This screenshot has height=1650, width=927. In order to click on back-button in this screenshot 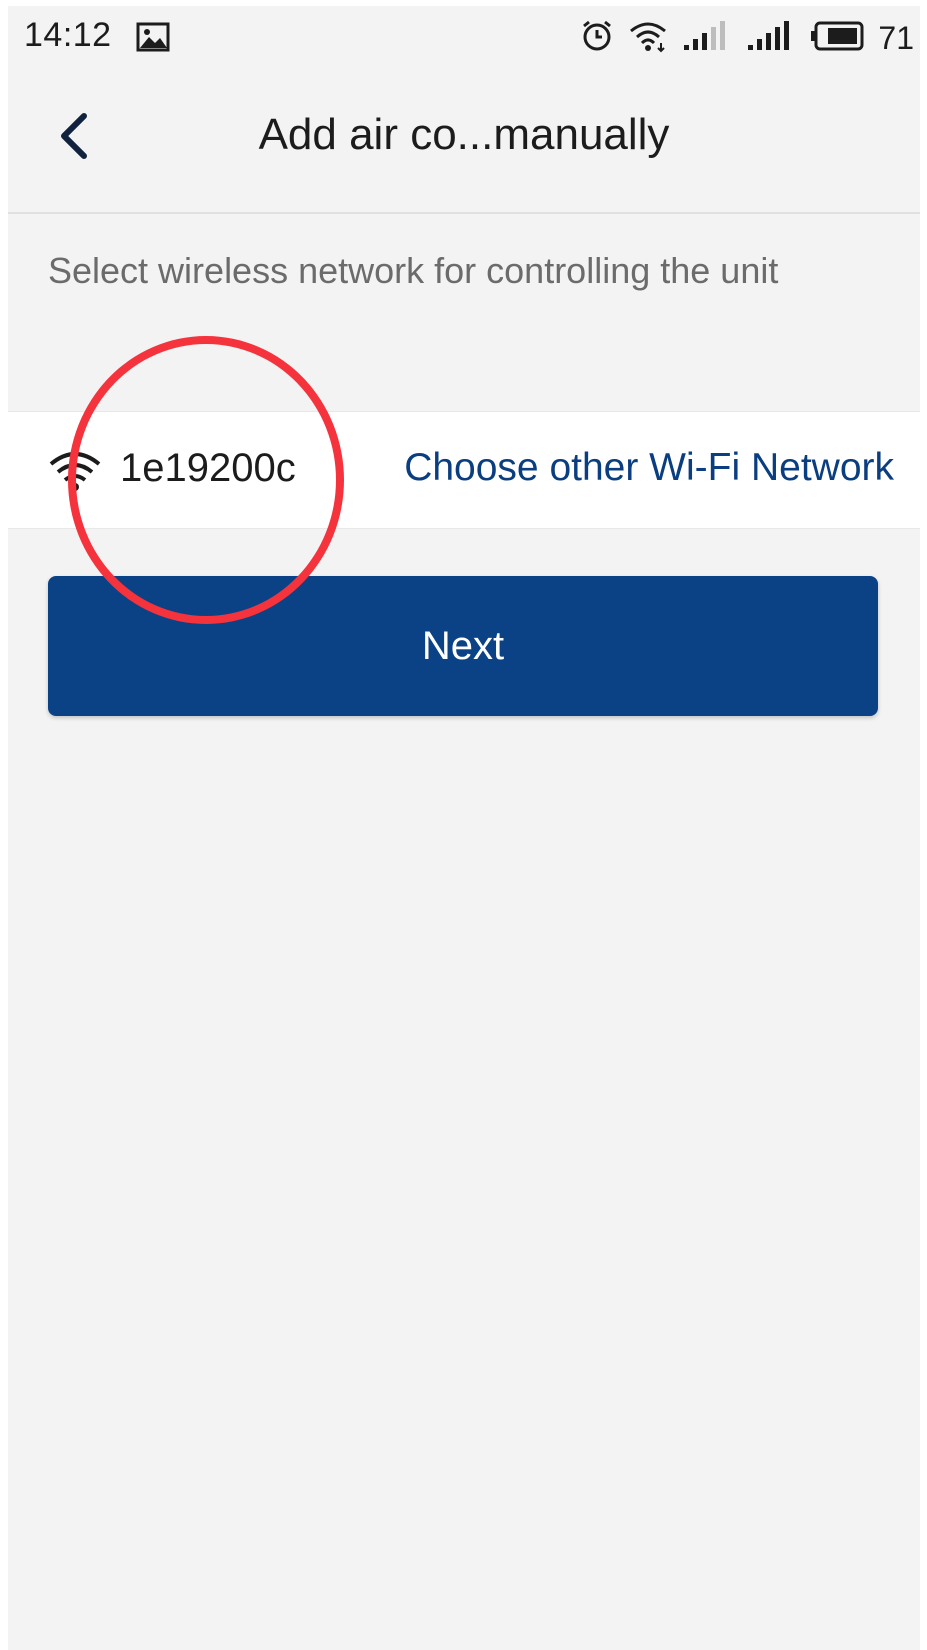, I will do `click(78, 136)`.